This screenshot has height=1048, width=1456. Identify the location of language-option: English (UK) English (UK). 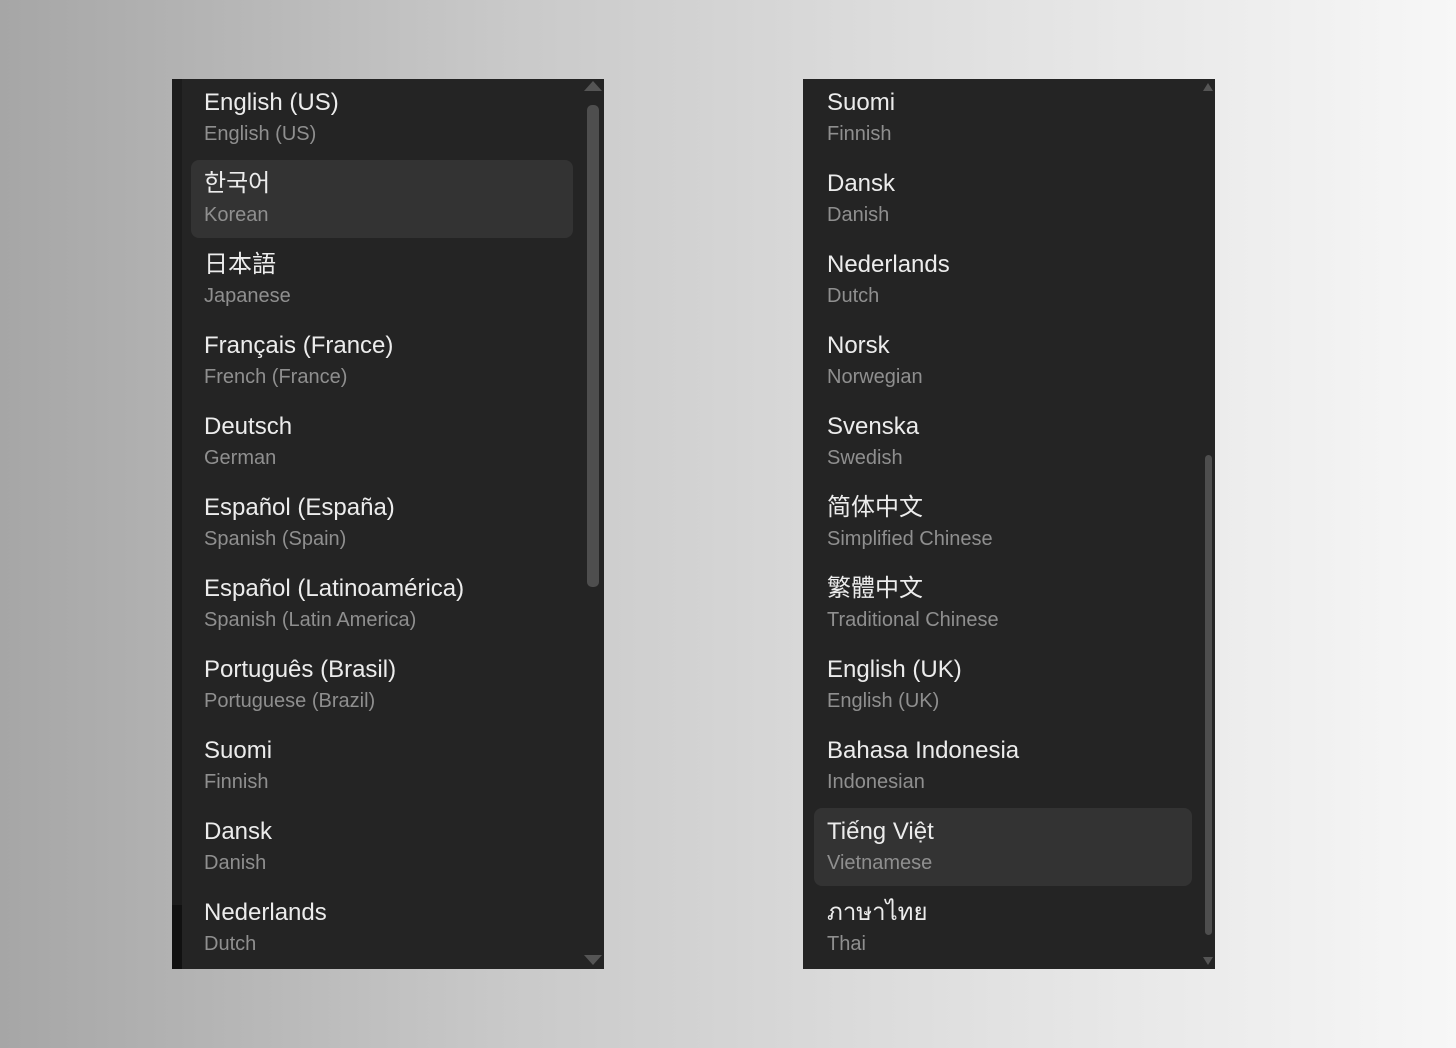
(1003, 685).